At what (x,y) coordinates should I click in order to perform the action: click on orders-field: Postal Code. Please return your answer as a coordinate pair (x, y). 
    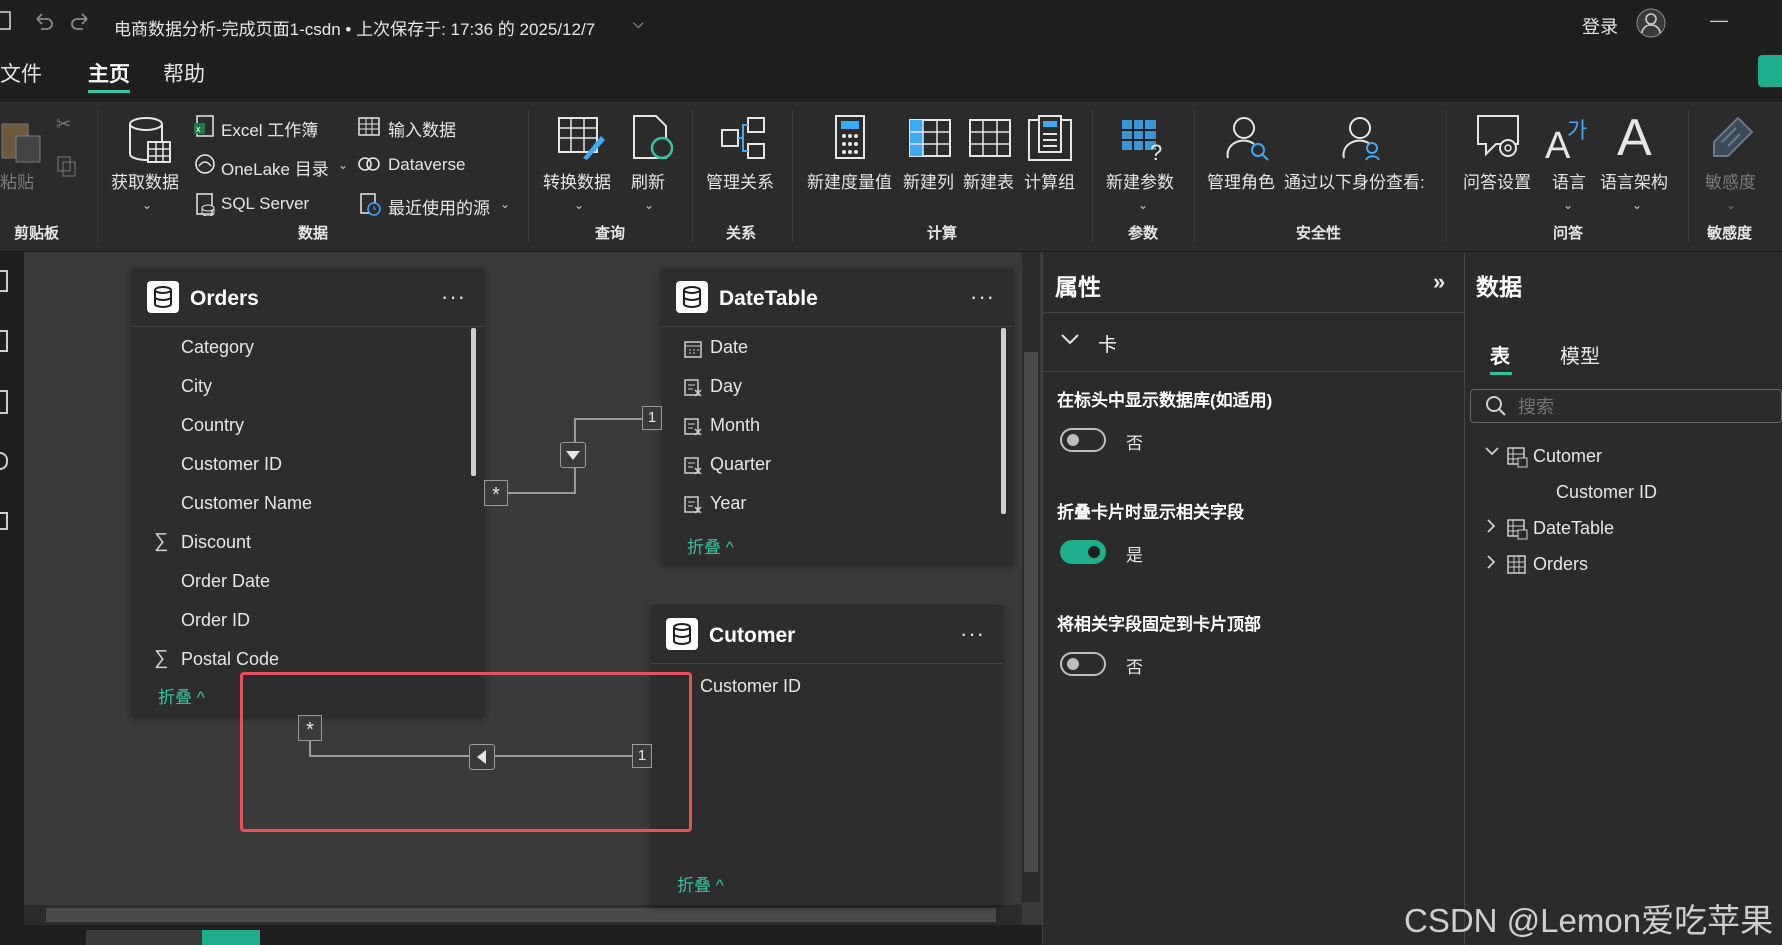
    Looking at the image, I should click on (230, 659).